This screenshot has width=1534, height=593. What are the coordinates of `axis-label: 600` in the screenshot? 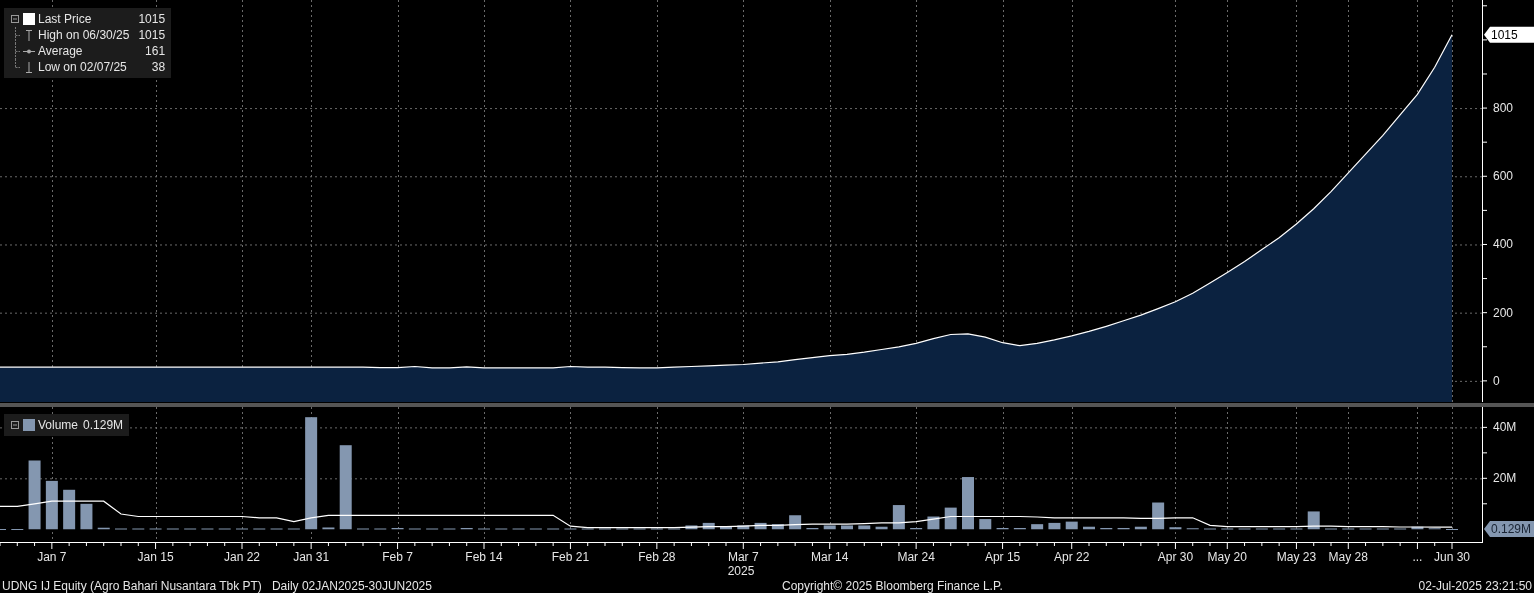 It's located at (1503, 176).